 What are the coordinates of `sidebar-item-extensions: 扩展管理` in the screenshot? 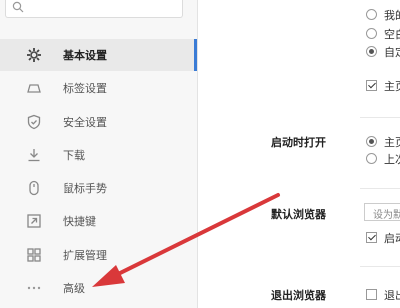 It's located at (98, 255).